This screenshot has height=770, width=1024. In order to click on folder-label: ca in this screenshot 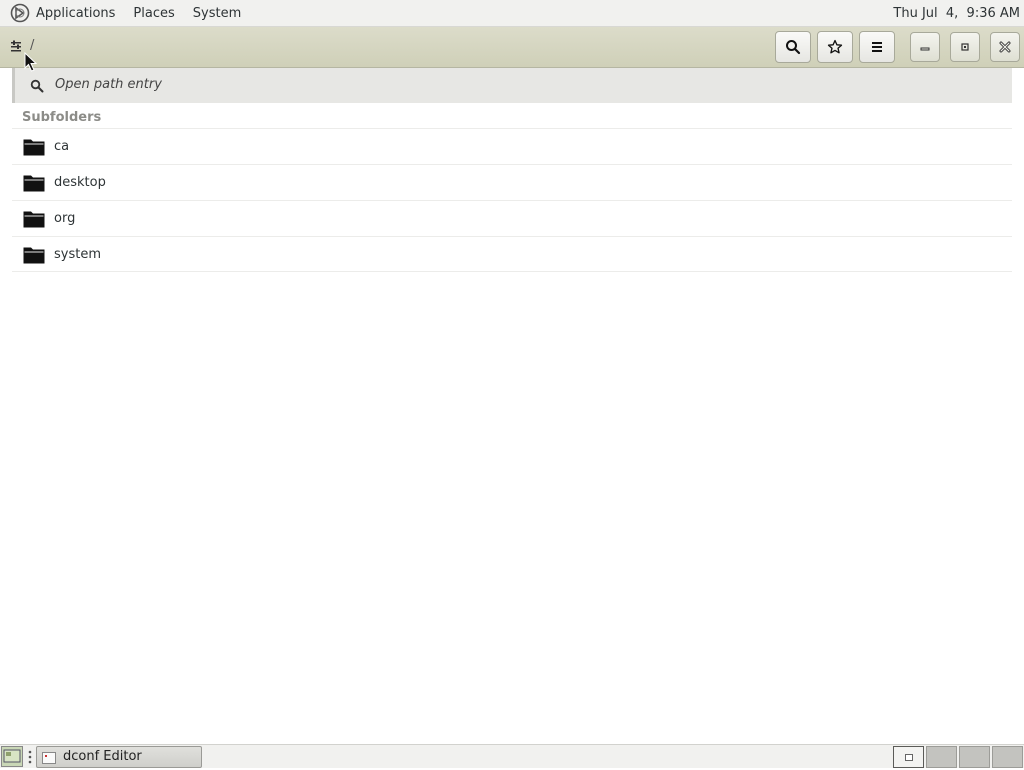, I will do `click(62, 146)`.